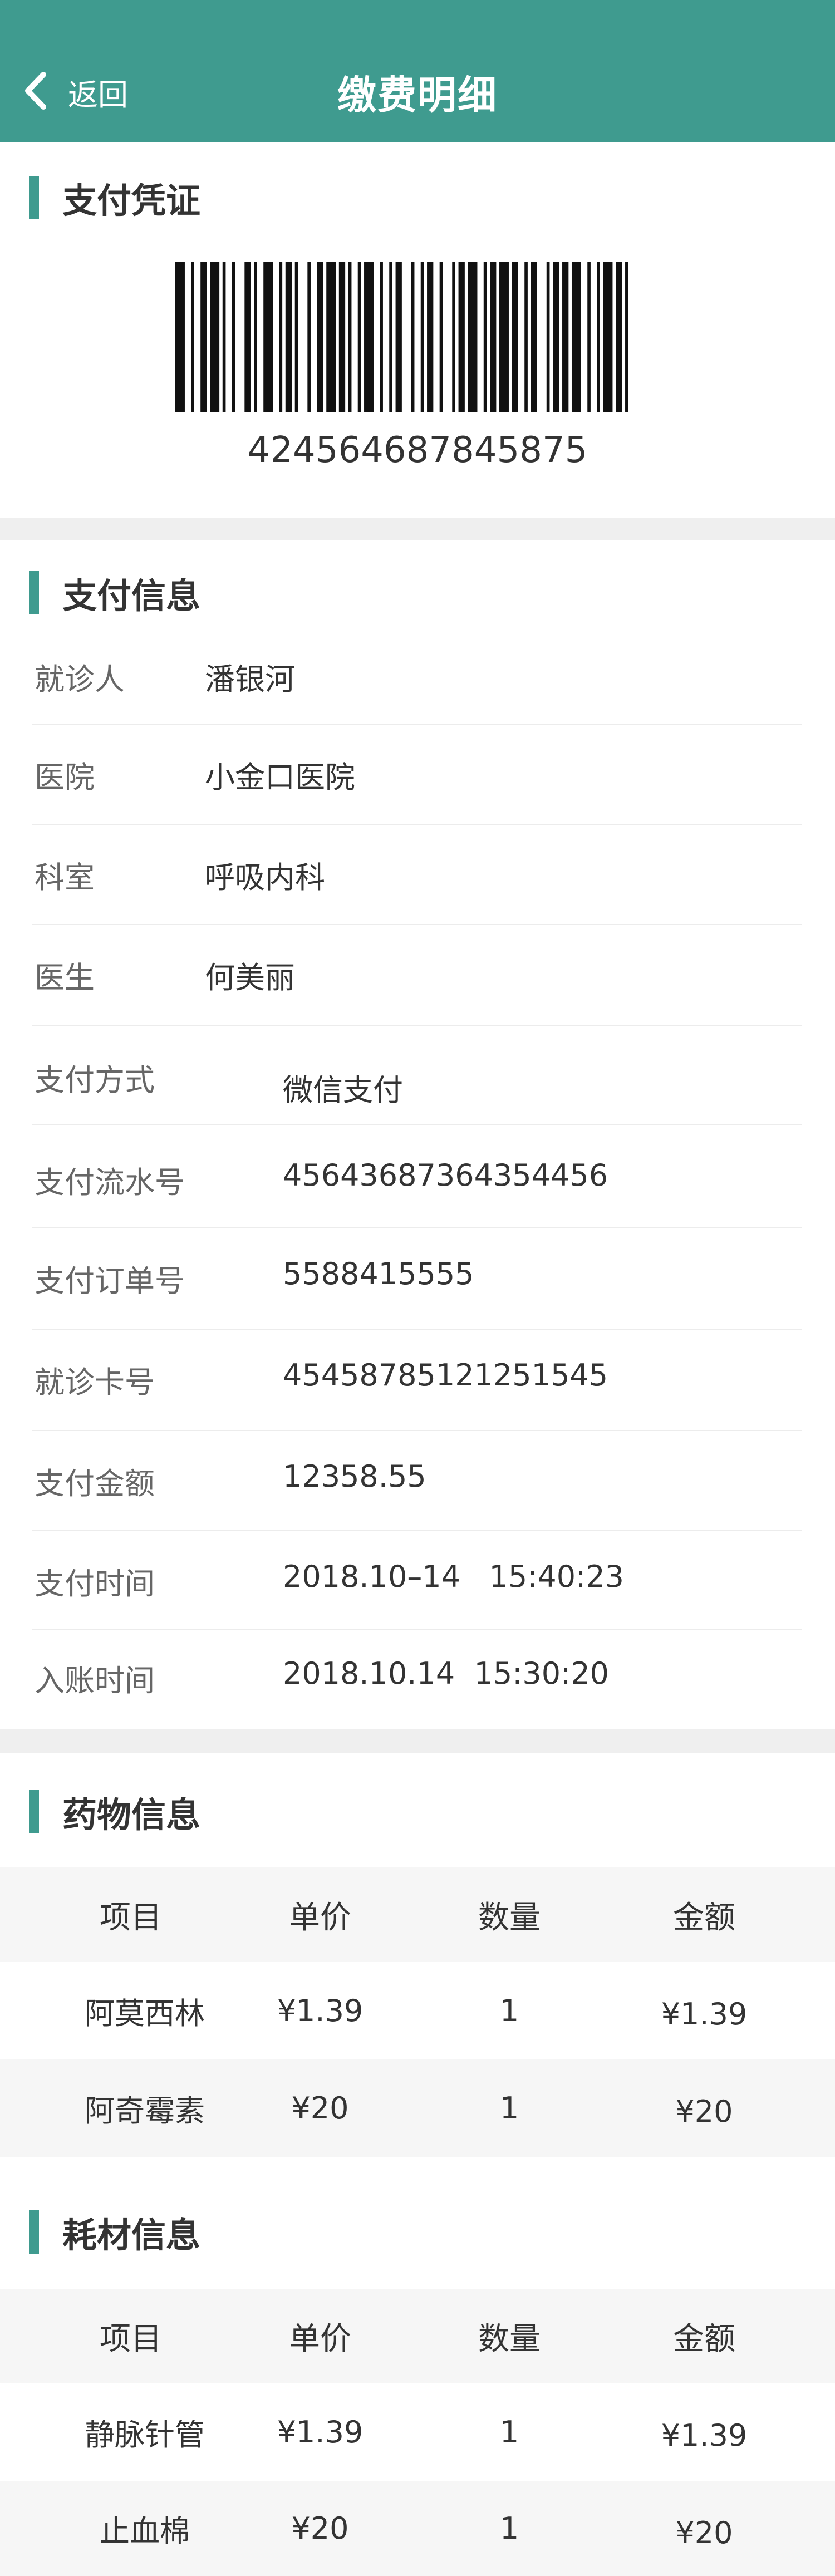 The height and width of the screenshot is (2576, 835). Describe the element at coordinates (280, 777) in the screenshot. I see `info-value: 小金口医院` at that location.